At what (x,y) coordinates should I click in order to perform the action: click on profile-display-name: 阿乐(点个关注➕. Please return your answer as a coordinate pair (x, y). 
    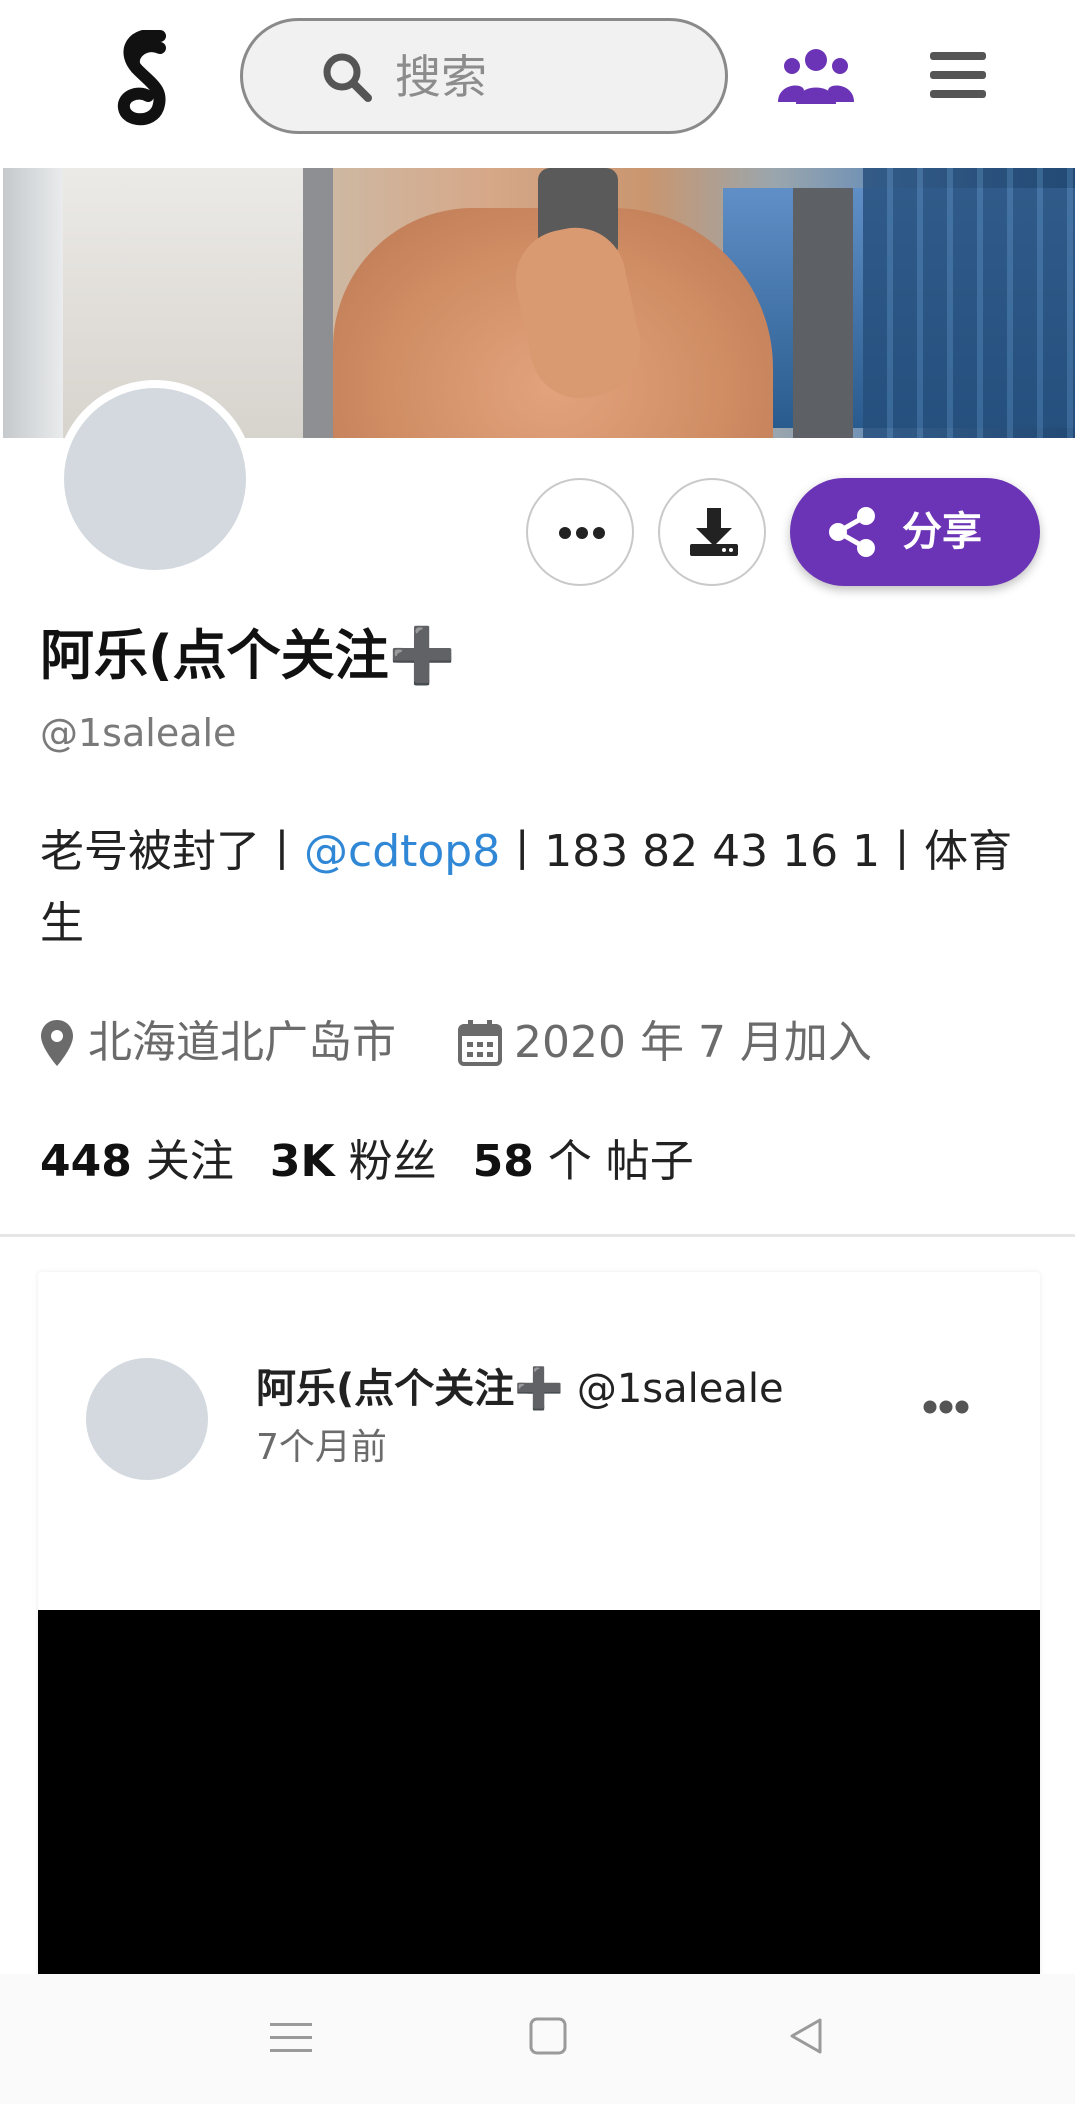
    Looking at the image, I should click on (248, 655).